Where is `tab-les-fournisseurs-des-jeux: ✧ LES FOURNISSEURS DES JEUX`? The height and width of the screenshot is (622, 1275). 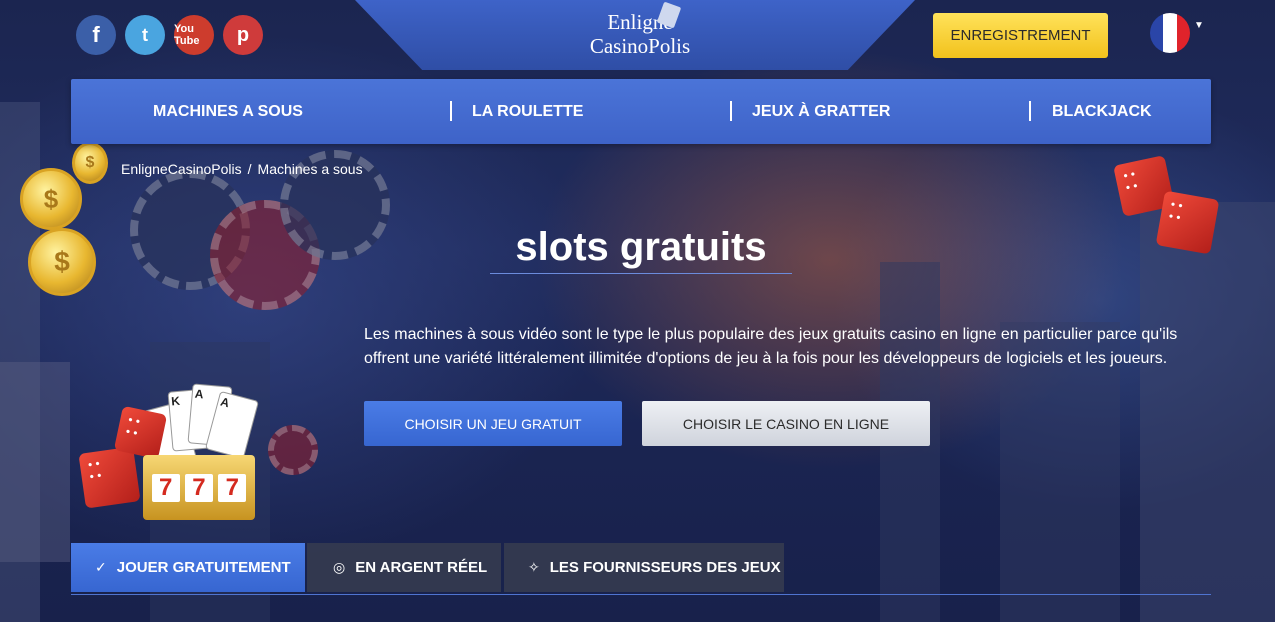 tab-les-fournisseurs-des-jeux: ✧ LES FOURNISSEURS DES JEUX is located at coordinates (644, 567).